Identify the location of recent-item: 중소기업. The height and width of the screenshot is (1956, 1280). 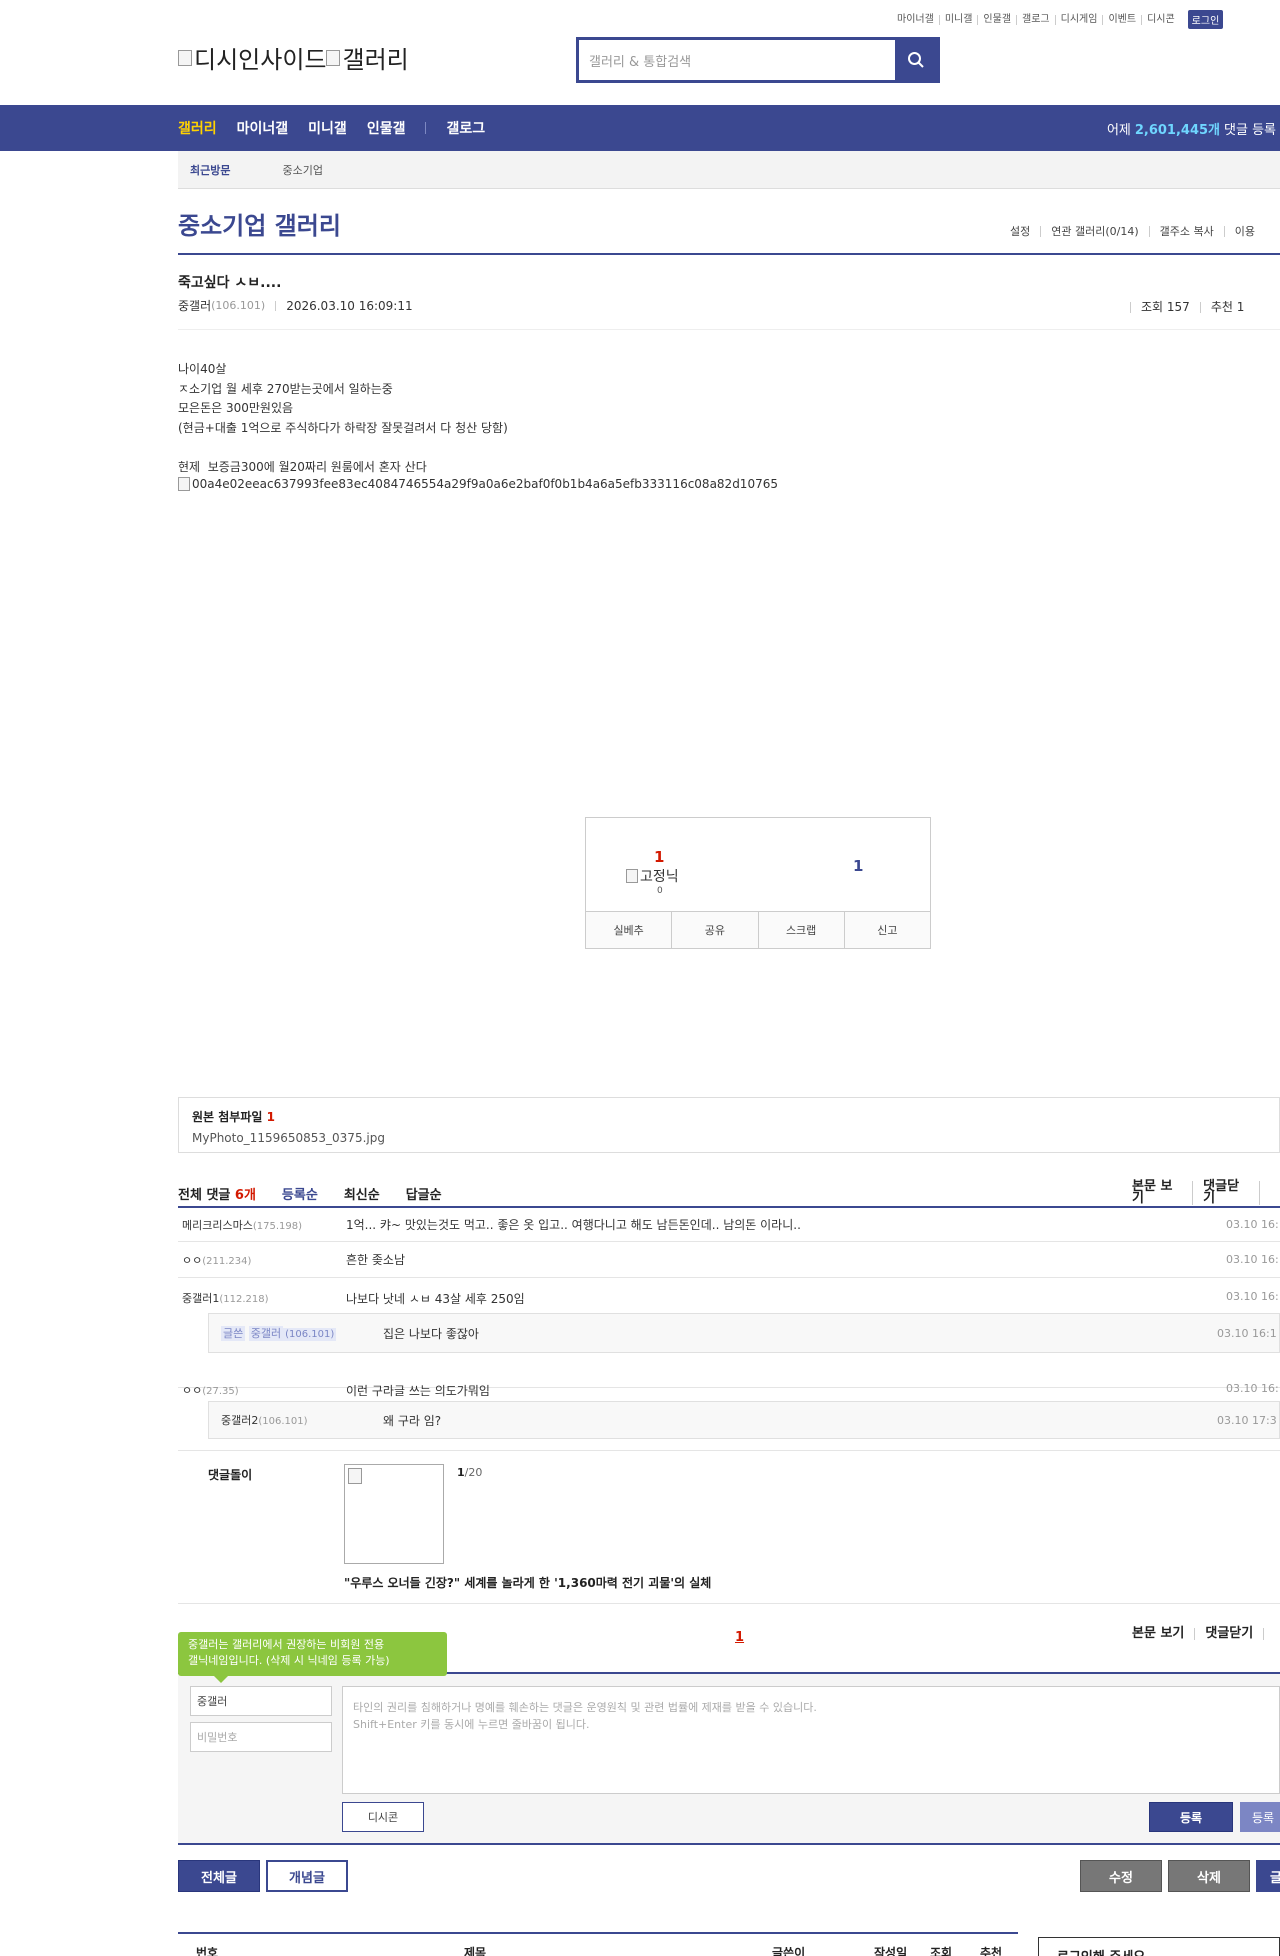
(302, 170).